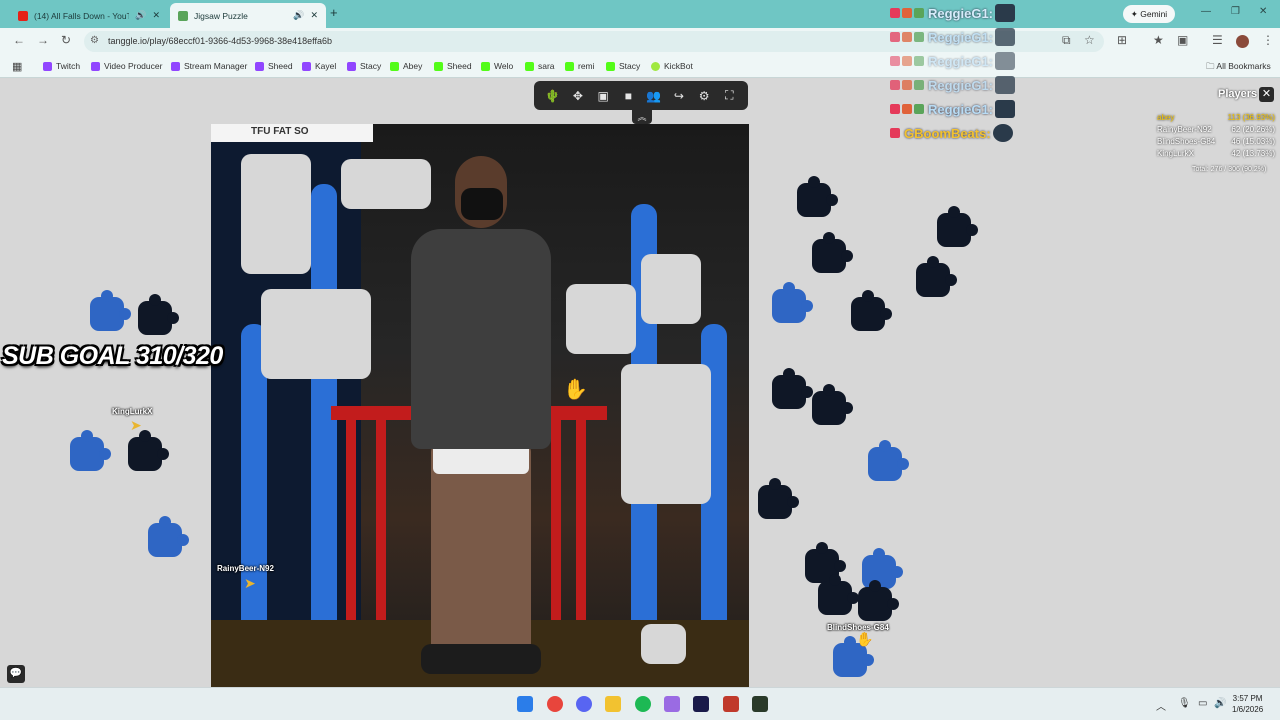 The width and height of the screenshot is (1280, 720). What do you see at coordinates (672, 66) in the screenshot?
I see `bookmark-kickbot: KickBot` at bounding box center [672, 66].